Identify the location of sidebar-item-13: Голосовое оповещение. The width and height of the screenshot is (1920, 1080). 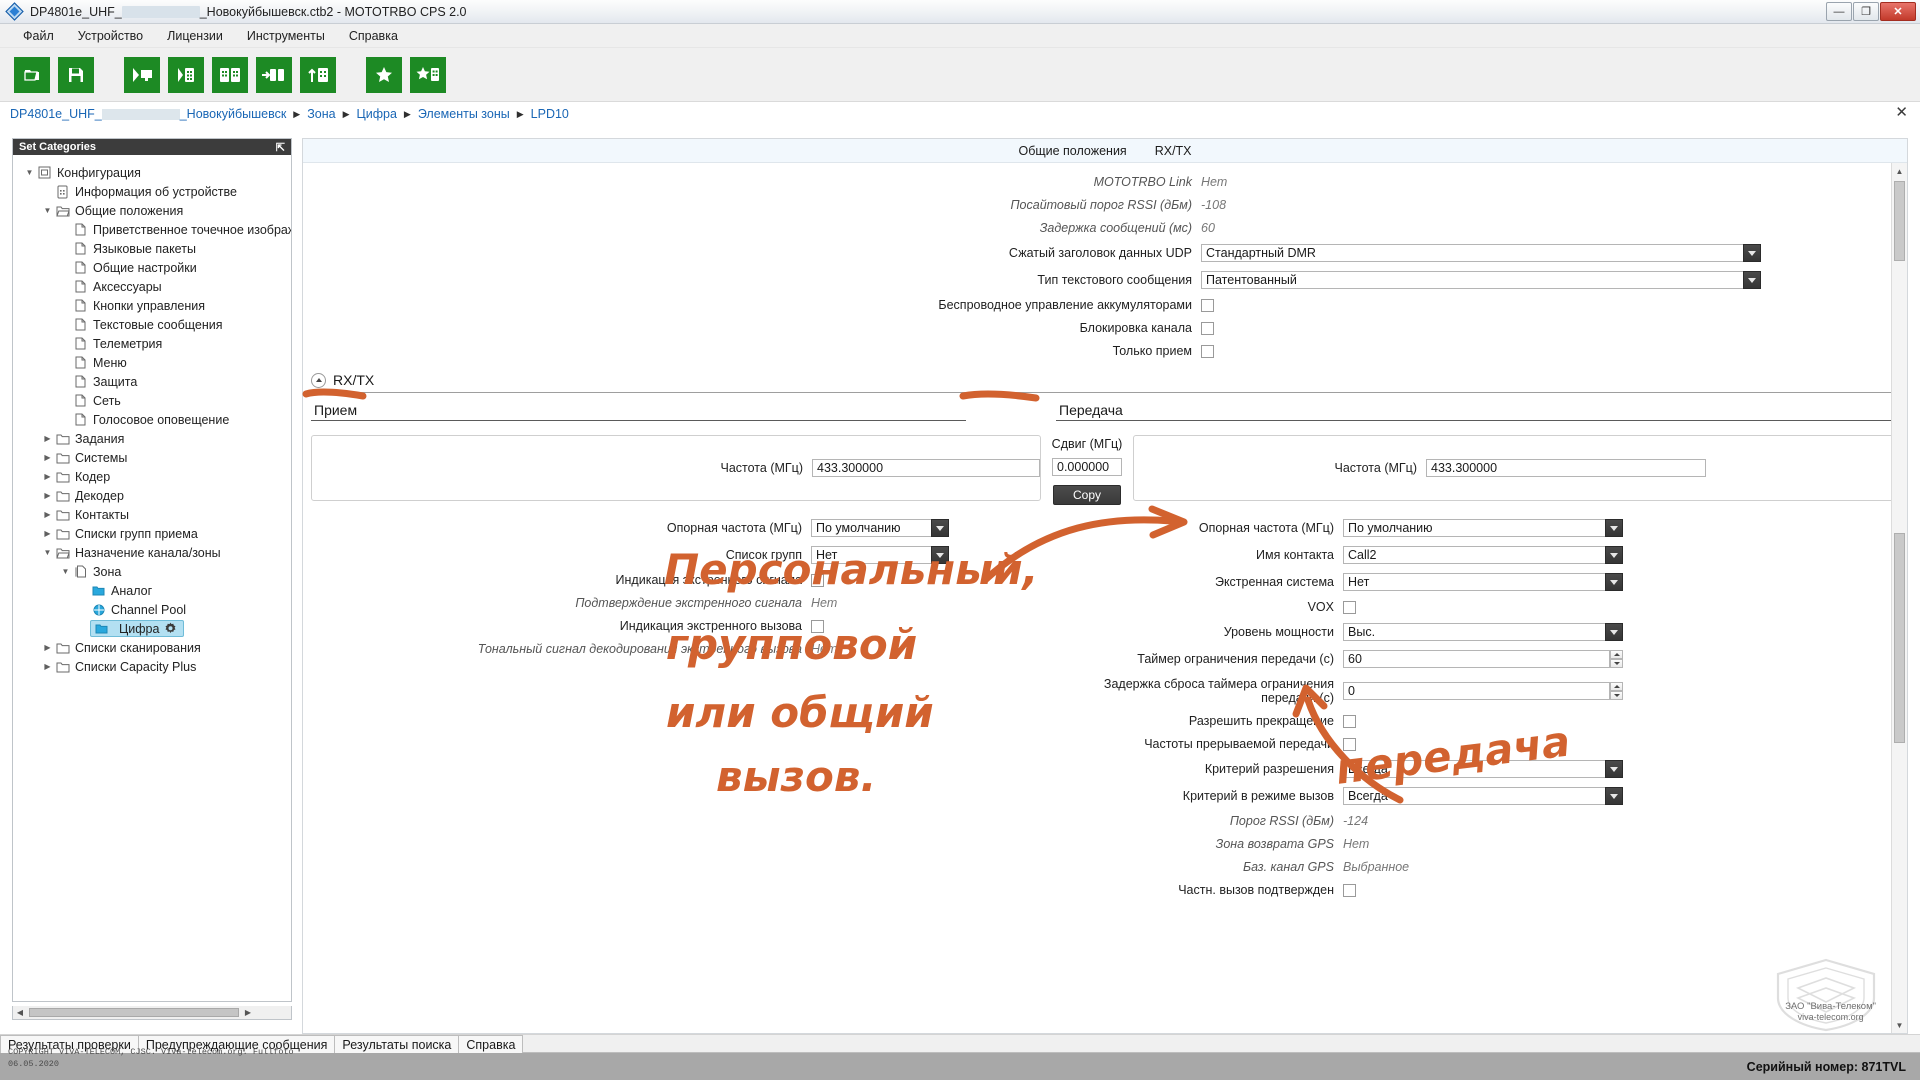
(152, 419).